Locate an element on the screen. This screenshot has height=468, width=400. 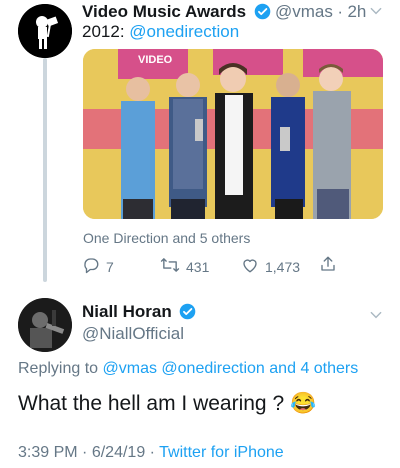
tweet-text: What the hell am I wearing ? 😂 is located at coordinates (167, 404).